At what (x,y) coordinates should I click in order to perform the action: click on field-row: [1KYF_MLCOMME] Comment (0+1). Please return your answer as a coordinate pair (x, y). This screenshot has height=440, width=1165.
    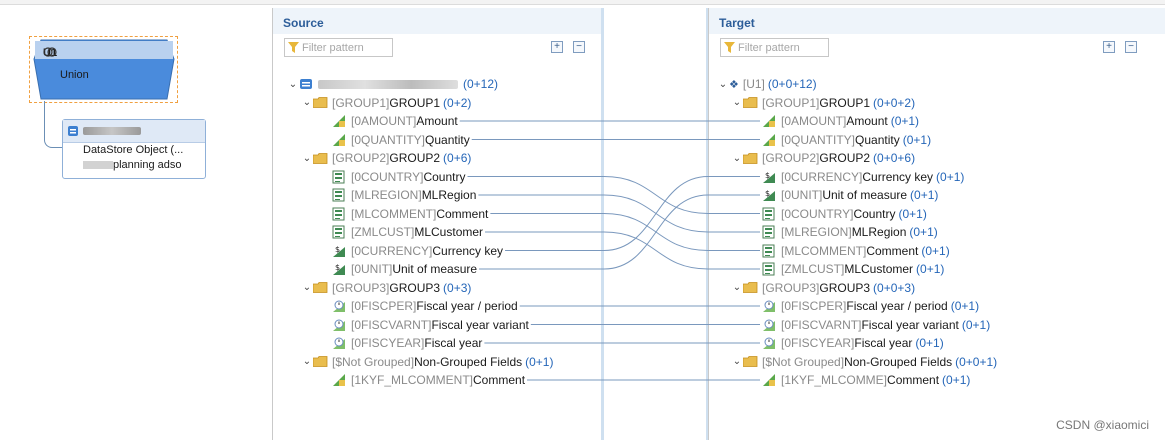
    Looking at the image, I should click on (866, 380).